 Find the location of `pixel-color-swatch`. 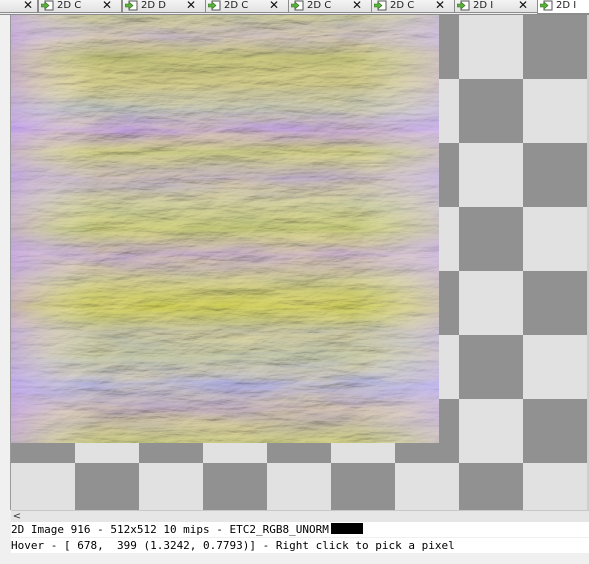

pixel-color-swatch is located at coordinates (346, 528).